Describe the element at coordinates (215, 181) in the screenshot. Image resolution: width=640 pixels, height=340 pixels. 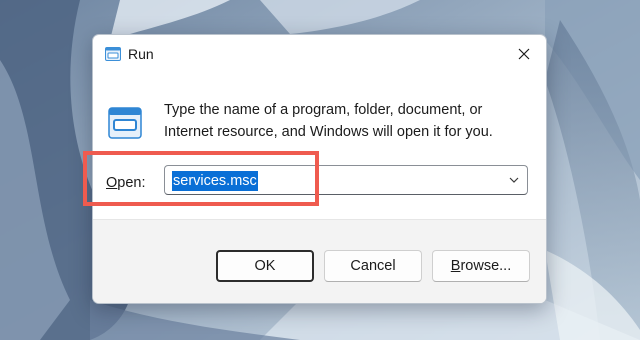
I see `open-input-value: services.msc` at that location.